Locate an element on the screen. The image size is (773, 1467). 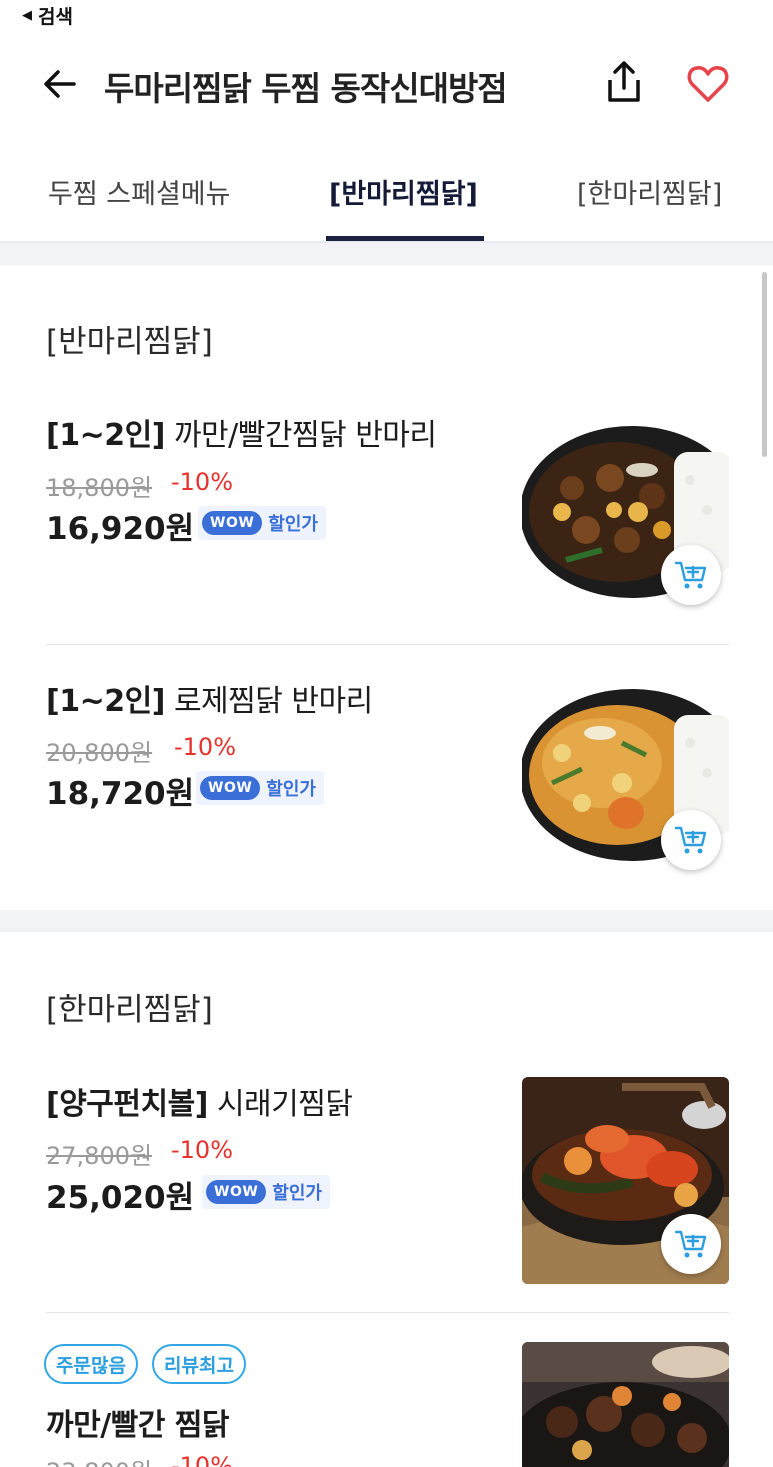
sale-price: 18,720원 is located at coordinates (120, 794).